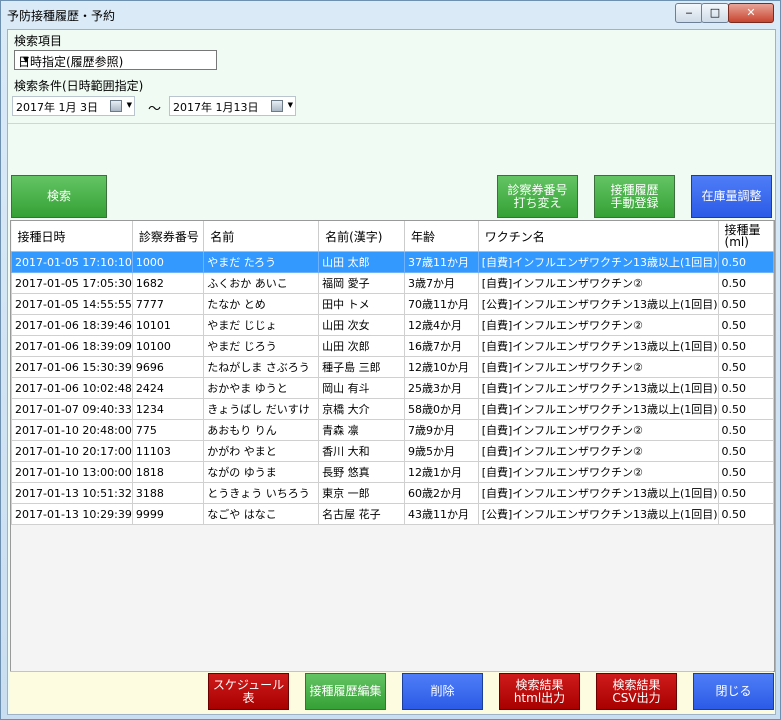 This screenshot has width=781, height=720. I want to click on table-cell: 7歳9か月, so click(441, 430).